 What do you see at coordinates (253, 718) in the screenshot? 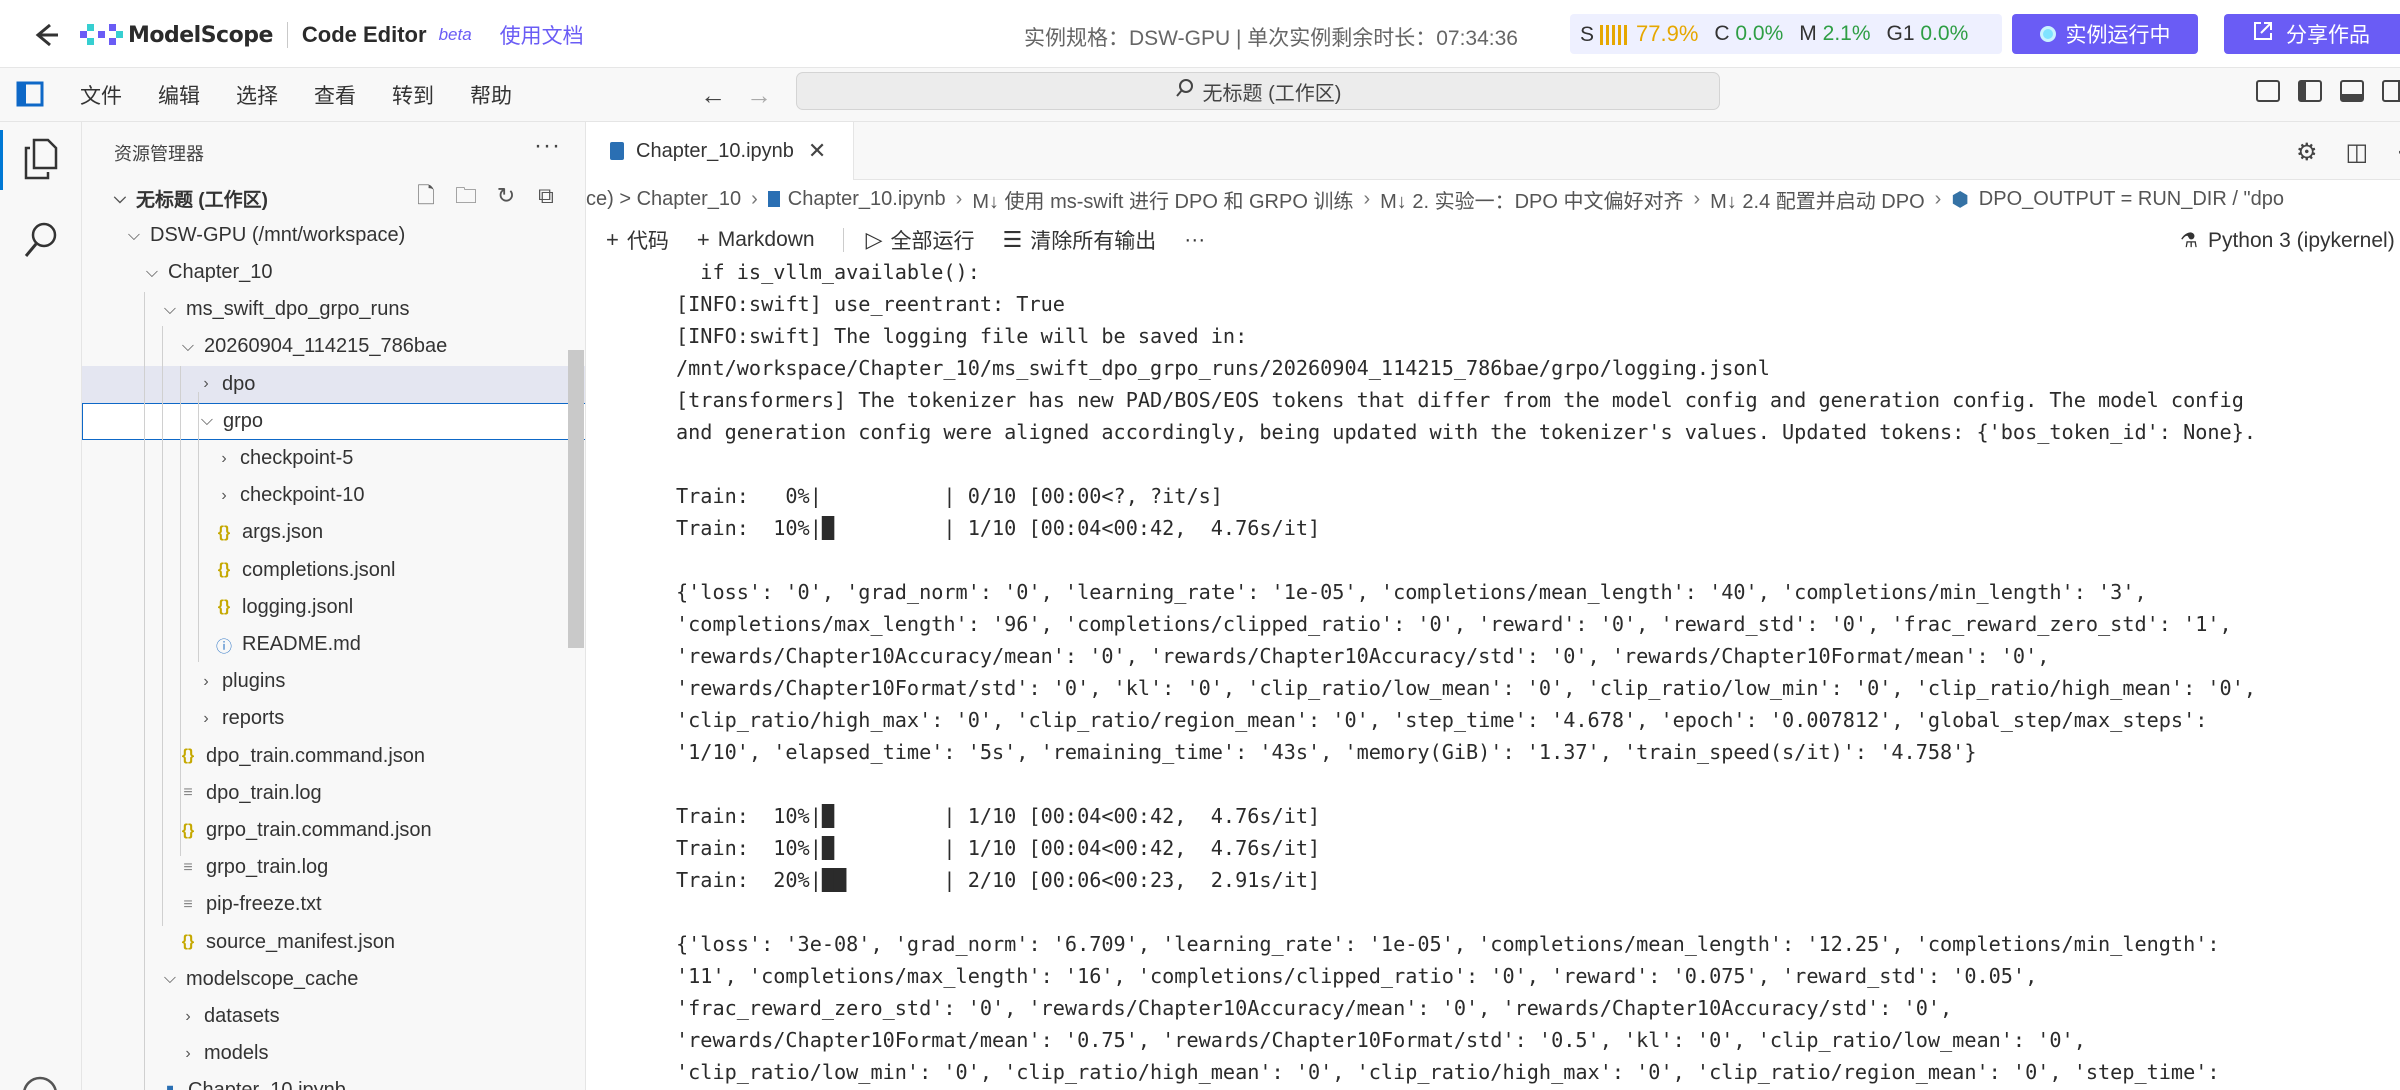
I see `tree-item-label: reports` at bounding box center [253, 718].